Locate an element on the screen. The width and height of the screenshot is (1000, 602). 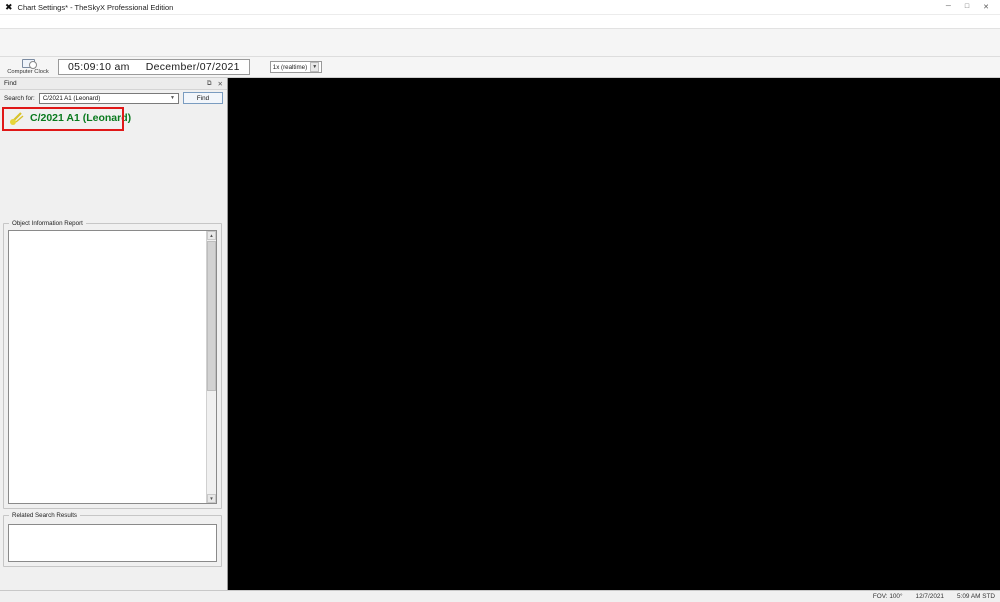
time-date-display: 05:09:10 am December/07/2021 is located at coordinates (154, 67).